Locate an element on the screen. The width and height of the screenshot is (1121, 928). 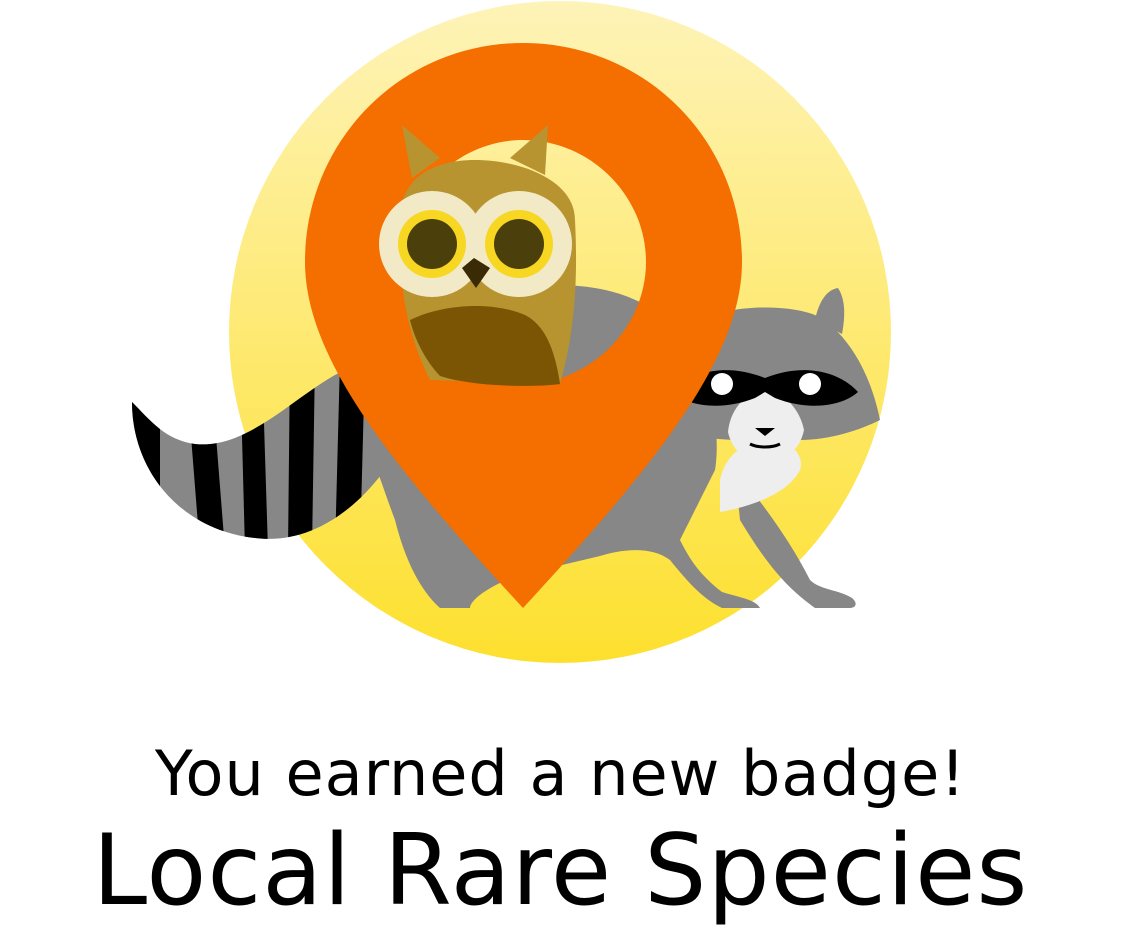
badge-name: Local Rare Species is located at coordinates (560, 871).